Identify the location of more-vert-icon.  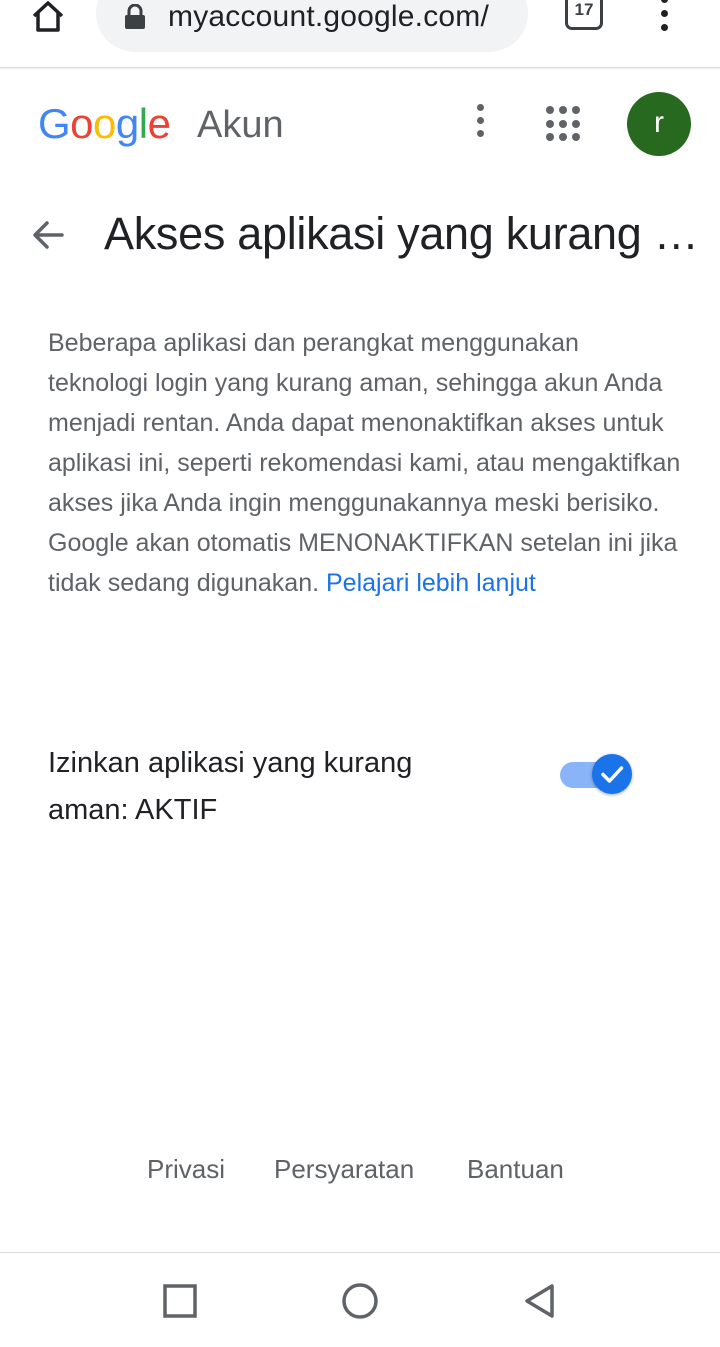
(664, 16).